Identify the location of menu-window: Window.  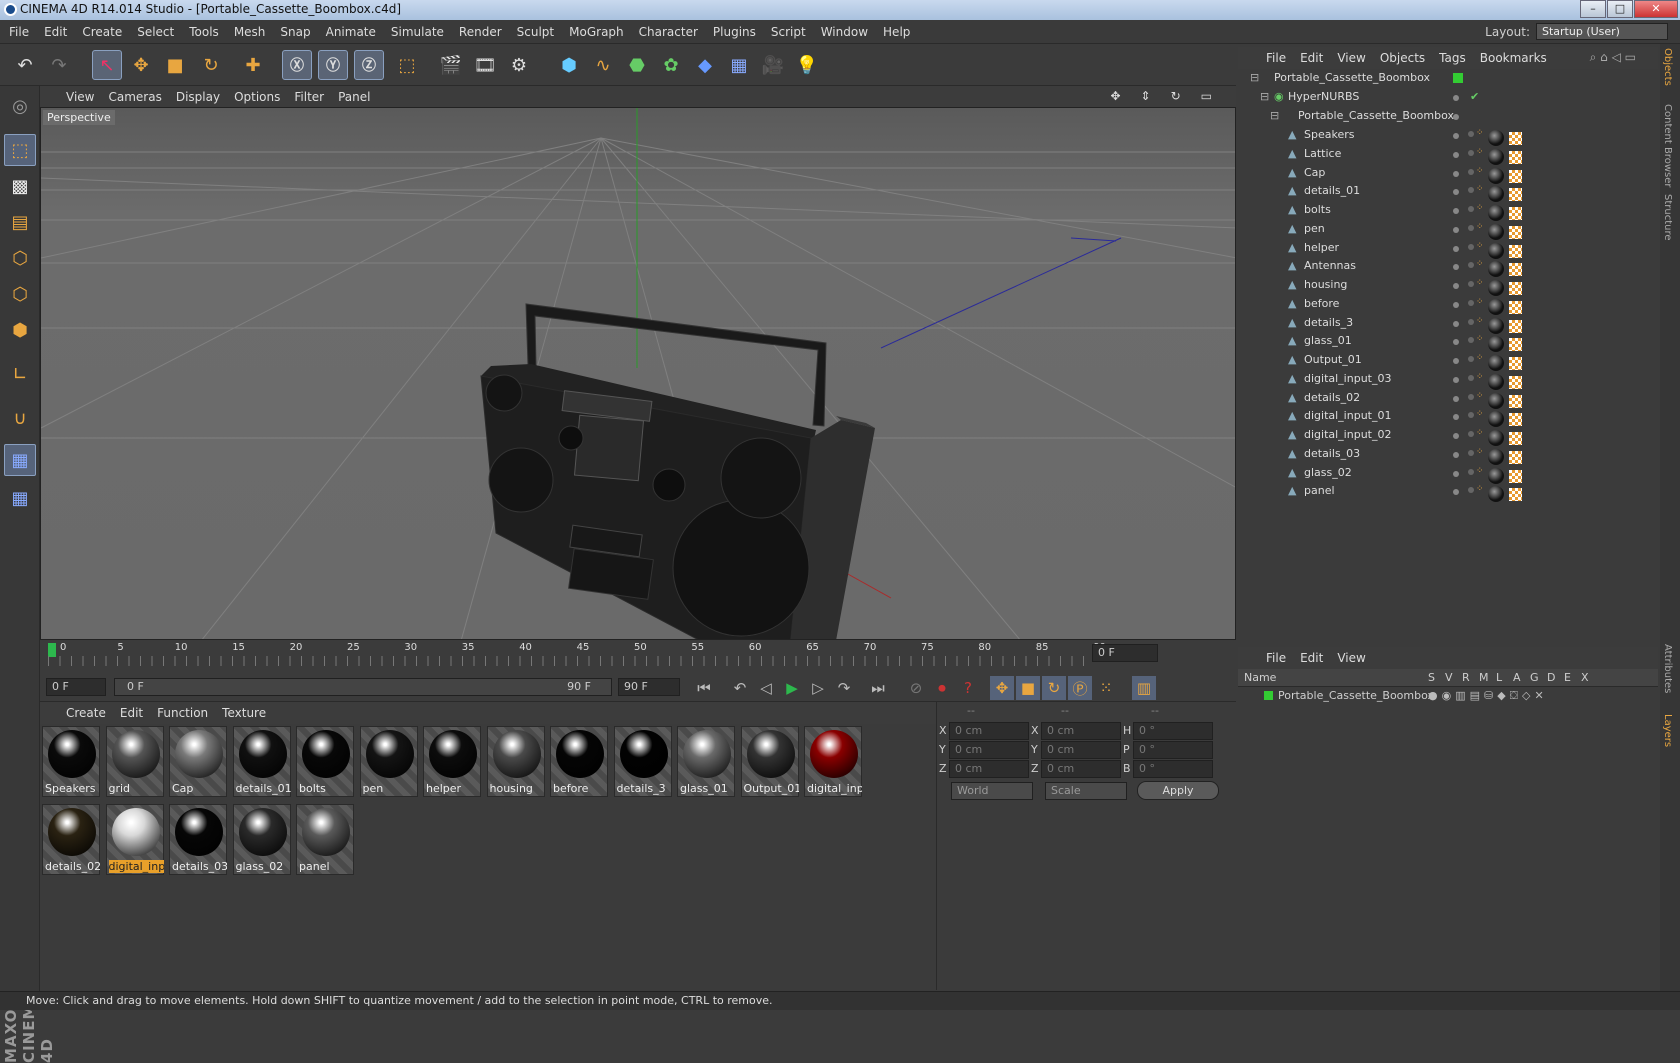
(844, 32).